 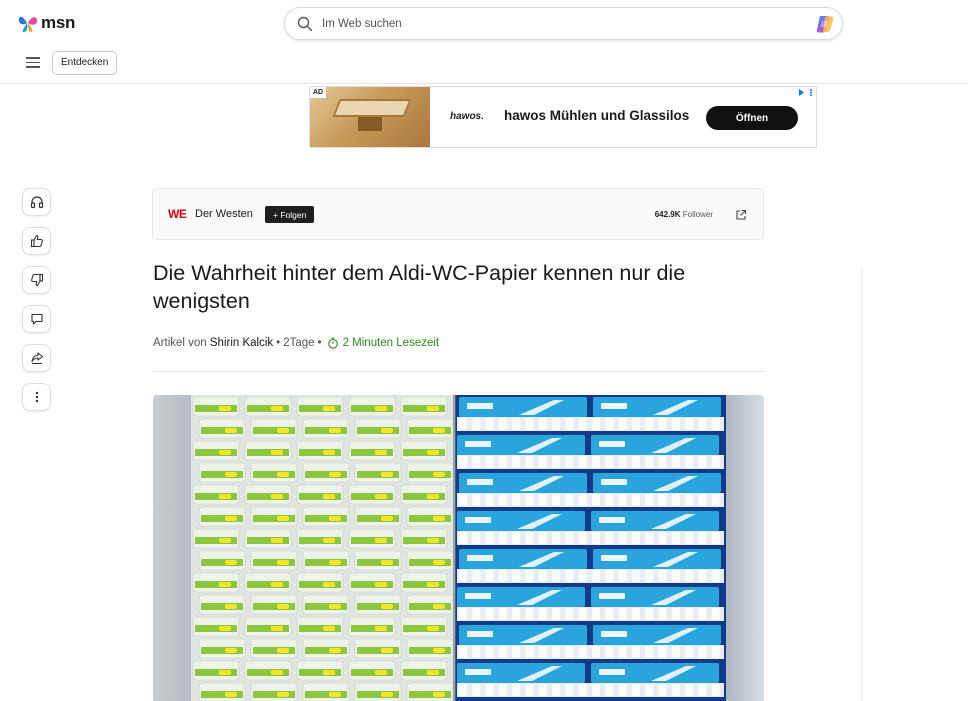 I want to click on like-button, so click(x=36, y=241).